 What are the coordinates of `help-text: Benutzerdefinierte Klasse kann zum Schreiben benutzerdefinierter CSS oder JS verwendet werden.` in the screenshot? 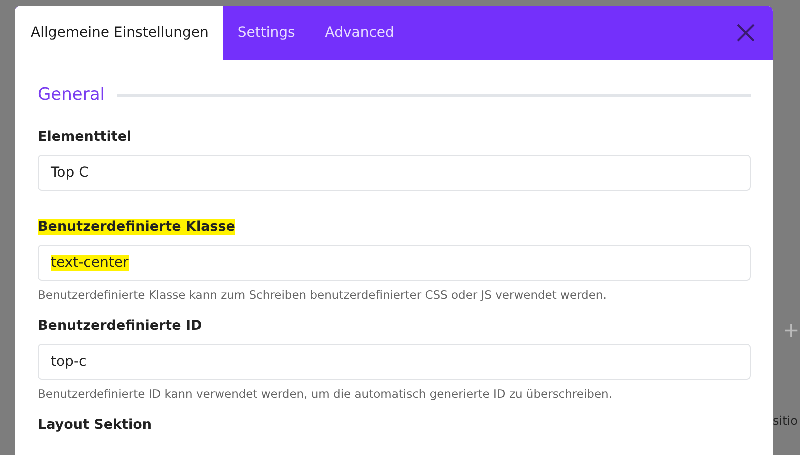 It's located at (322, 295).